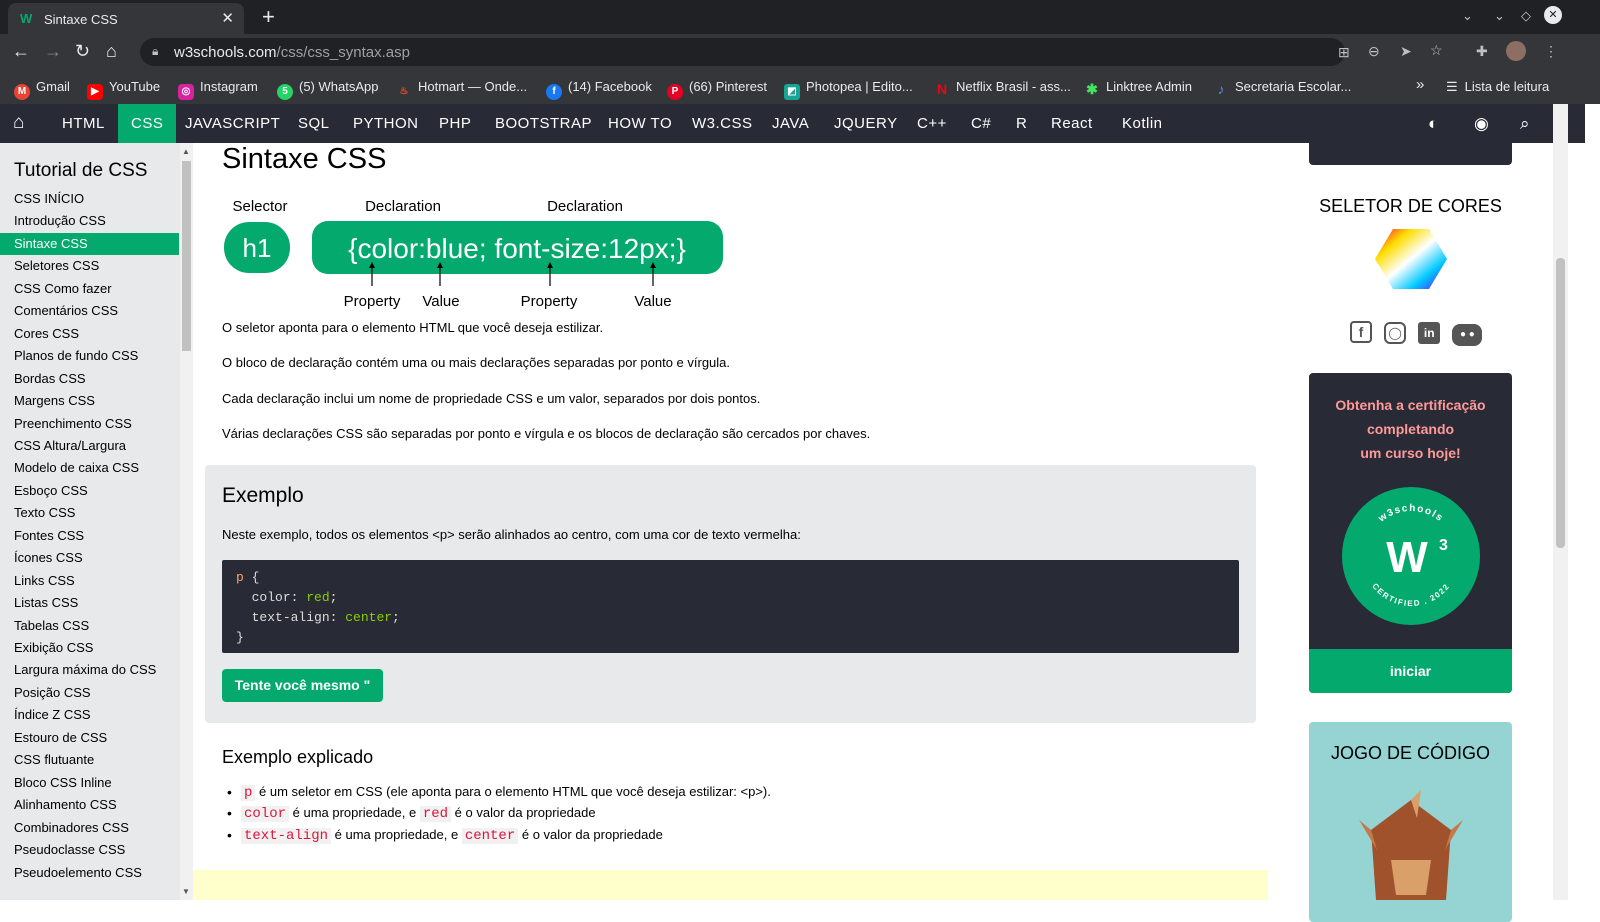 This screenshot has width=1600, height=922. I want to click on nav-javascript: JAVASCRIPT, so click(232, 123).